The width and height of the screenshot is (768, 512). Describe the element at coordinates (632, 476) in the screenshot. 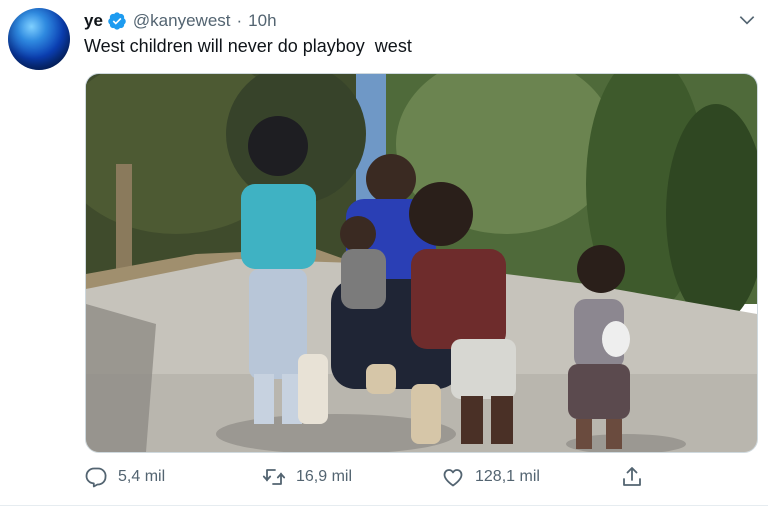

I see `share-icon` at that location.